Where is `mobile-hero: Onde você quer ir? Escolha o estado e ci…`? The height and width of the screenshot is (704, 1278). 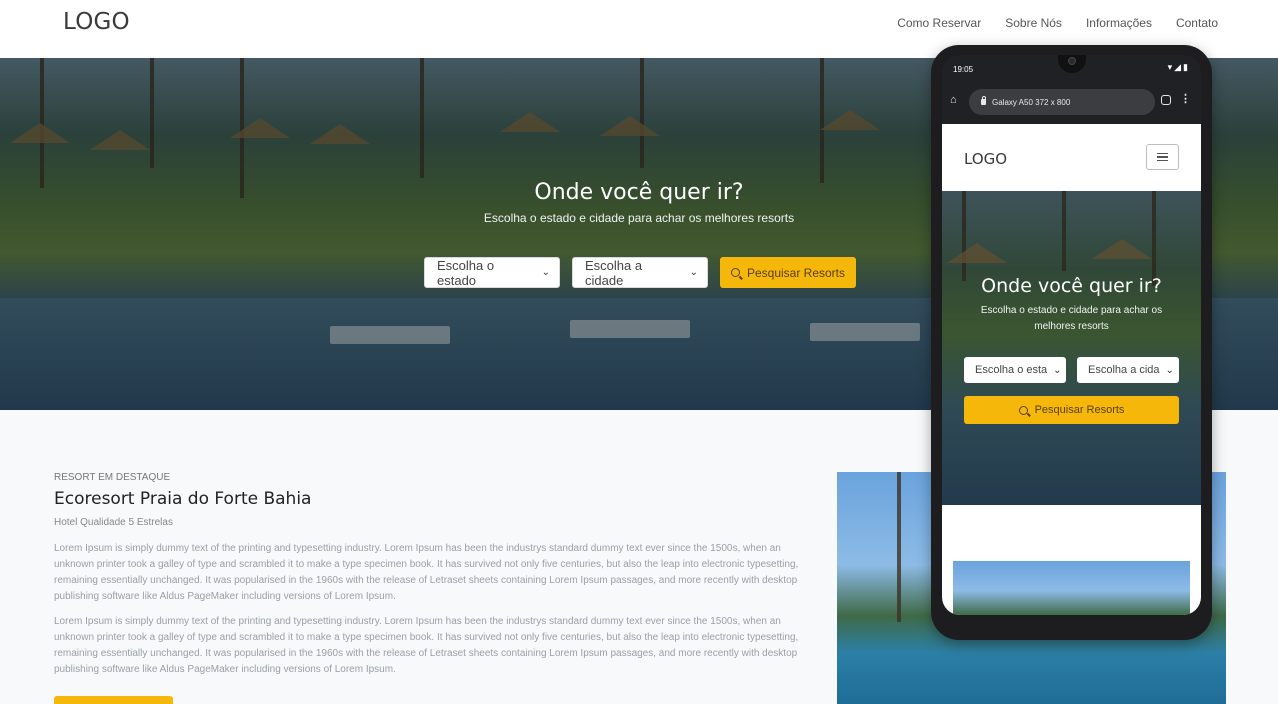
mobile-hero: Onde você quer ir? Escolha o estado e ci… is located at coordinates (1071, 348).